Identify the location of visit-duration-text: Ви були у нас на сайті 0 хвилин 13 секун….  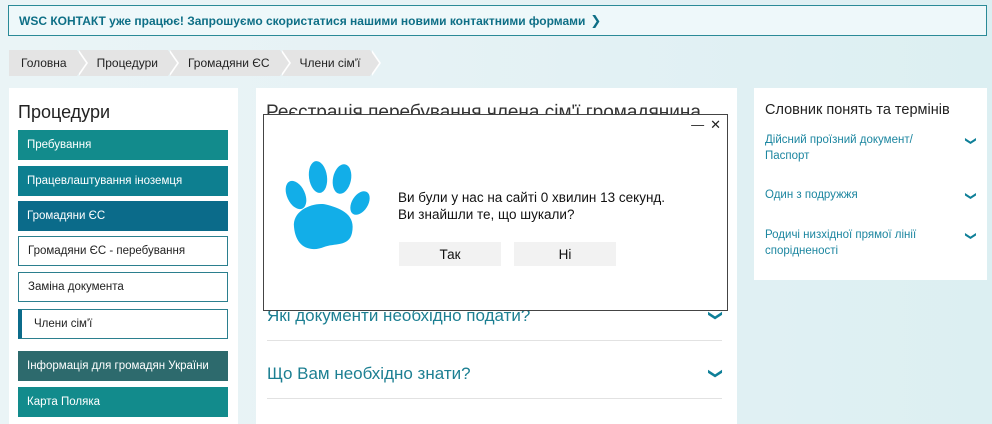
(532, 197).